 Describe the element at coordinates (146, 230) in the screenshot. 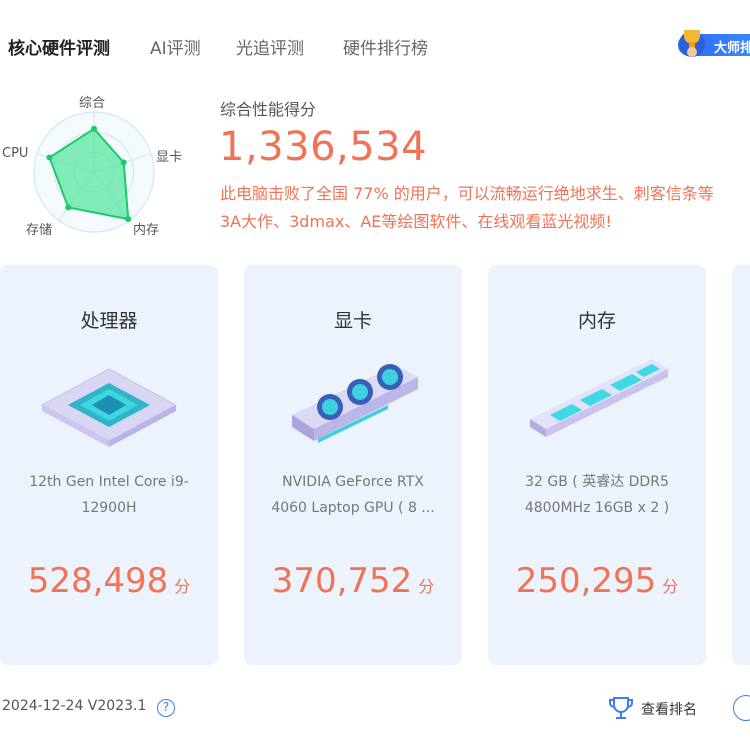

I see `radar-label-memory: 内存` at that location.